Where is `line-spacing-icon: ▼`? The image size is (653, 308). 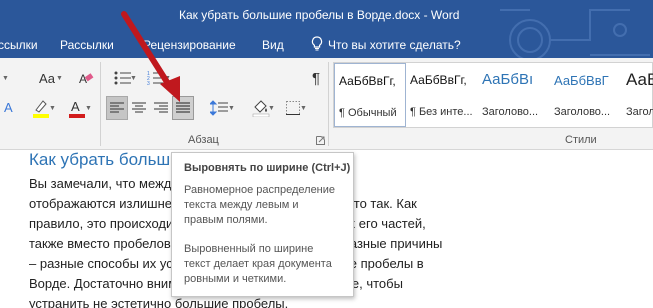
line-spacing-icon: ▼ is located at coordinates (219, 108).